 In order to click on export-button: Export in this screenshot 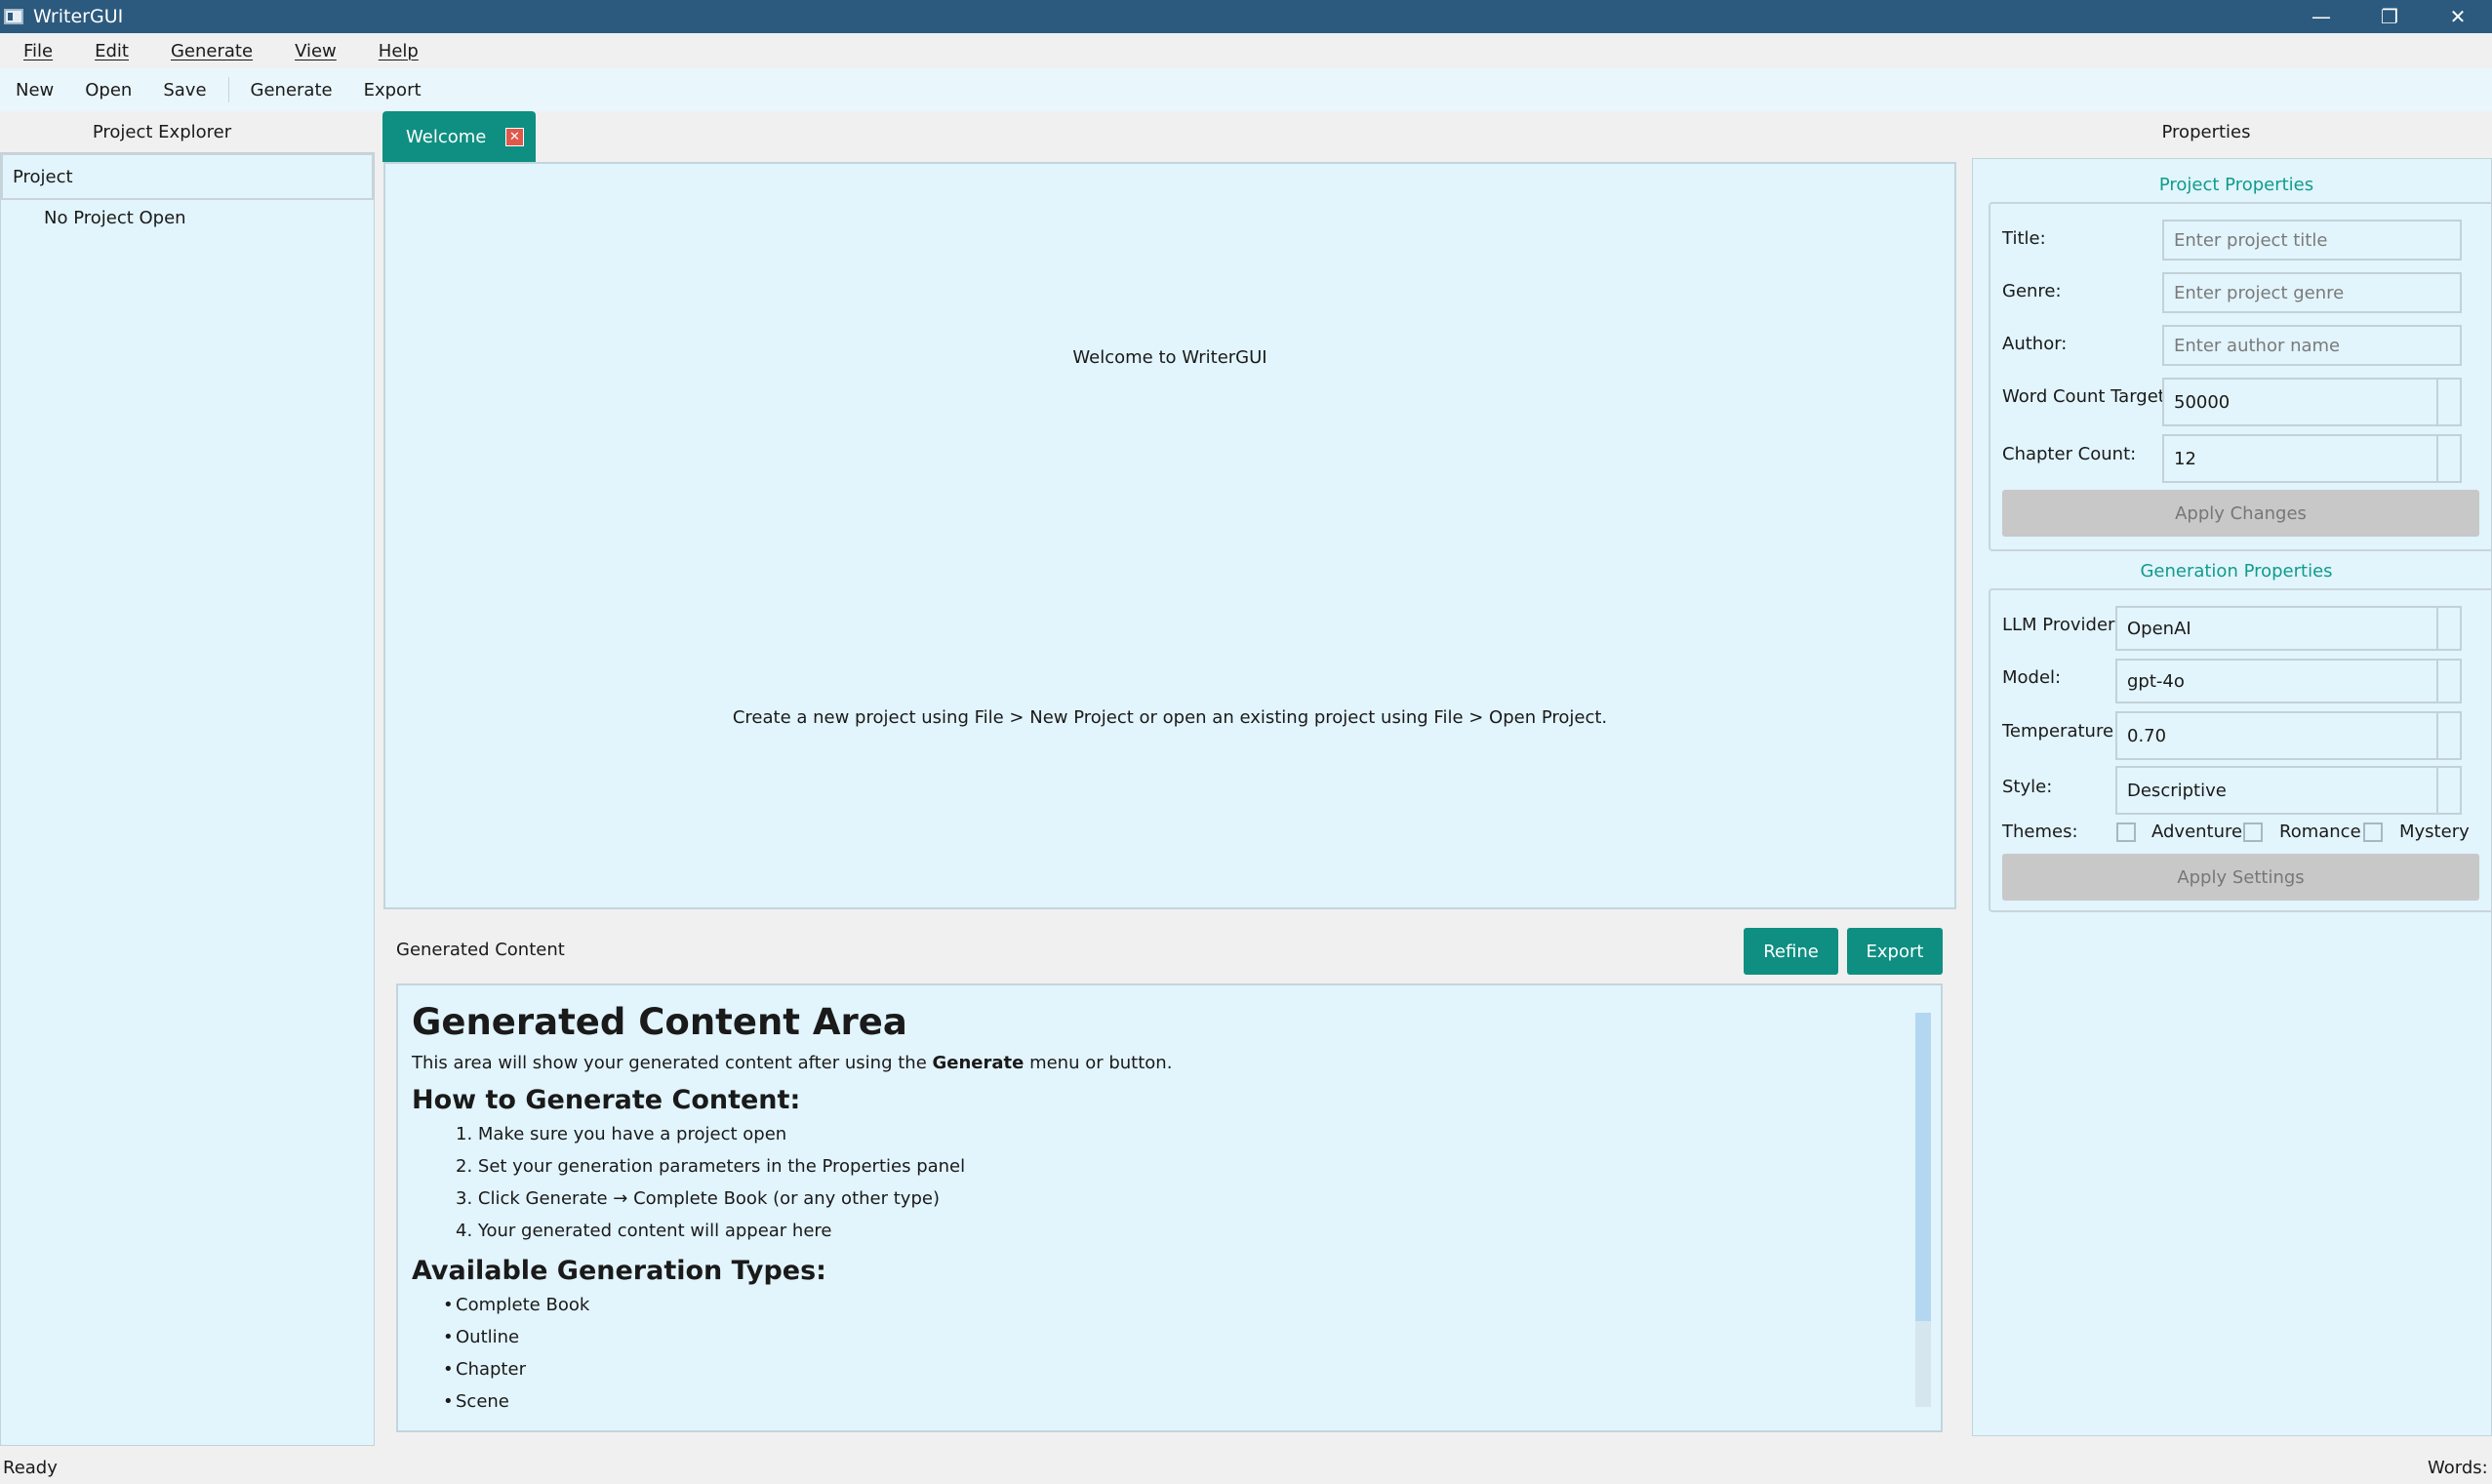, I will do `click(1895, 951)`.